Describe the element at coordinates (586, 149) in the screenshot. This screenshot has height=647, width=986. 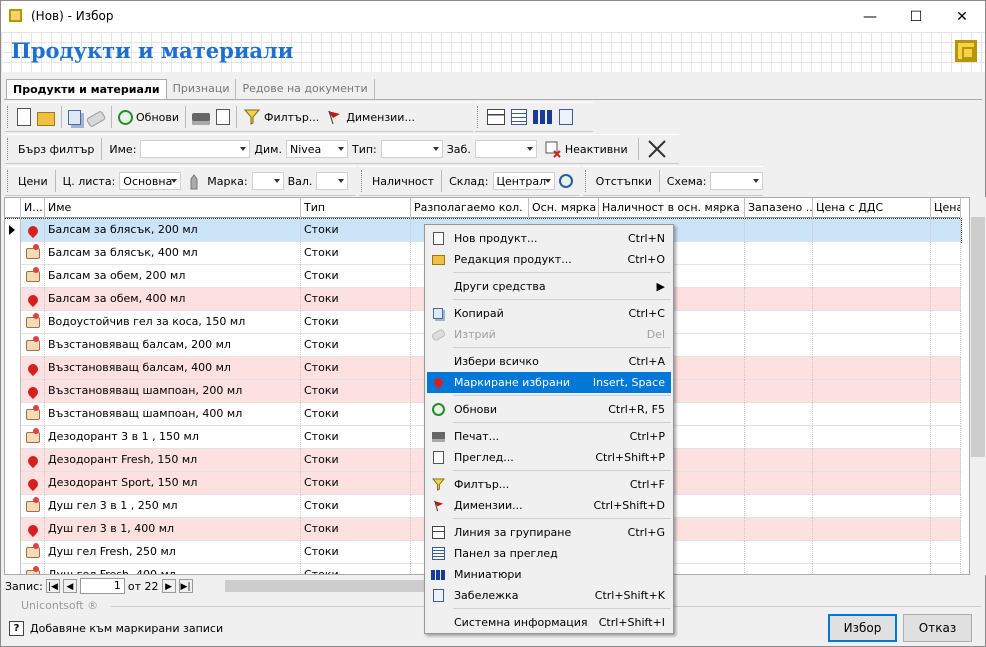
I see `inactive-toggle: Неактивни` at that location.